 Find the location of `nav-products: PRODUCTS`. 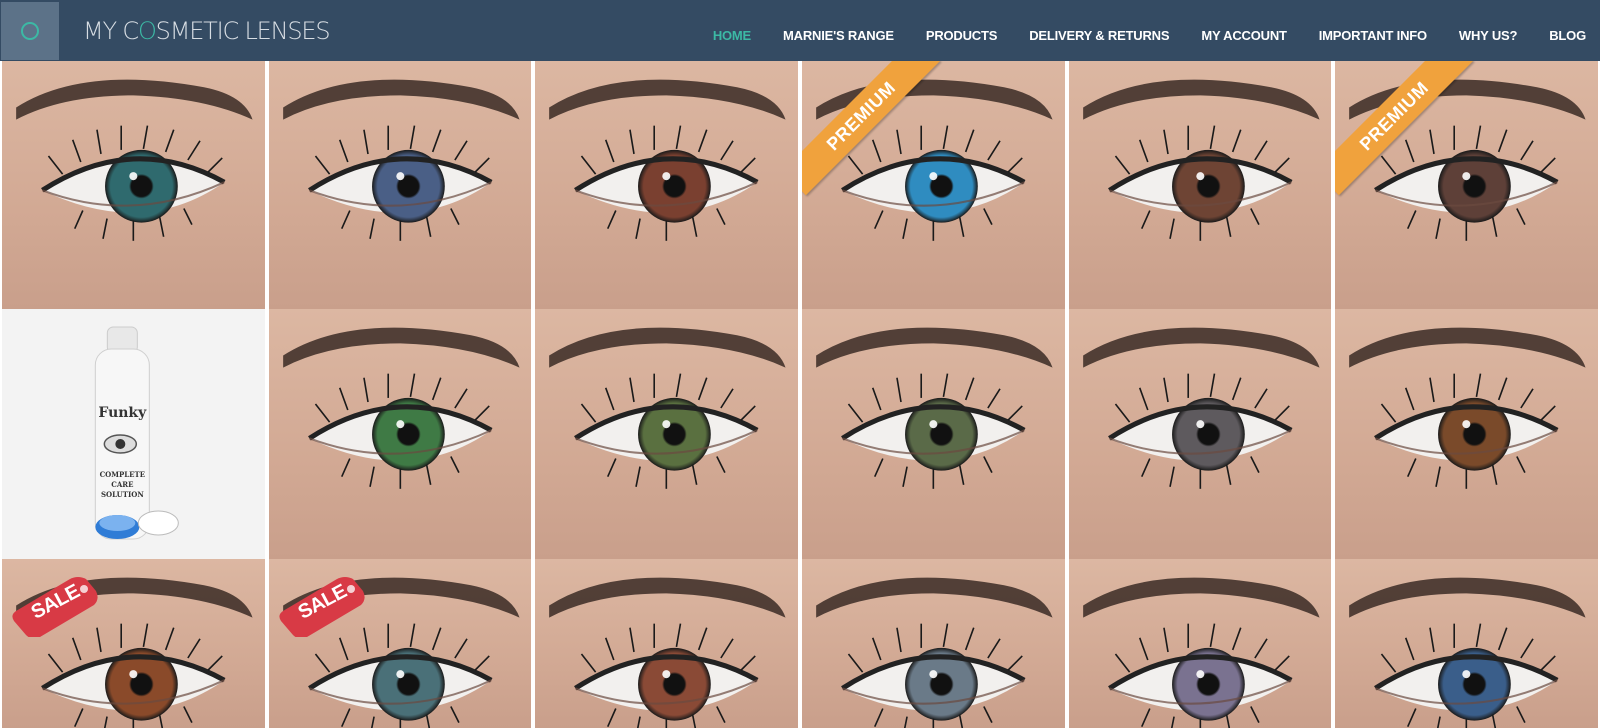

nav-products: PRODUCTS is located at coordinates (961, 35).